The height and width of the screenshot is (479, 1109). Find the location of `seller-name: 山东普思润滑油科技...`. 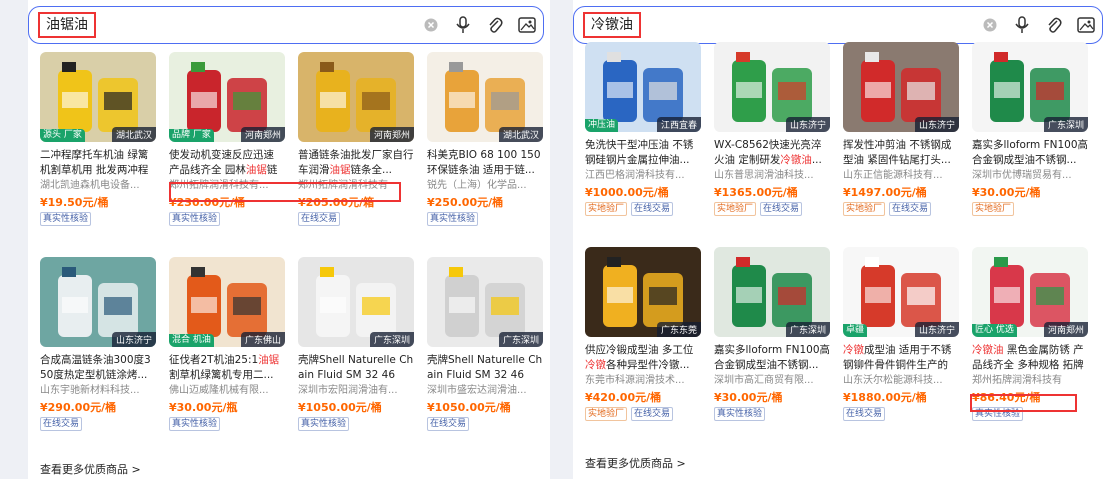

seller-name: 山东普思润滑油科技... is located at coordinates (772, 176).